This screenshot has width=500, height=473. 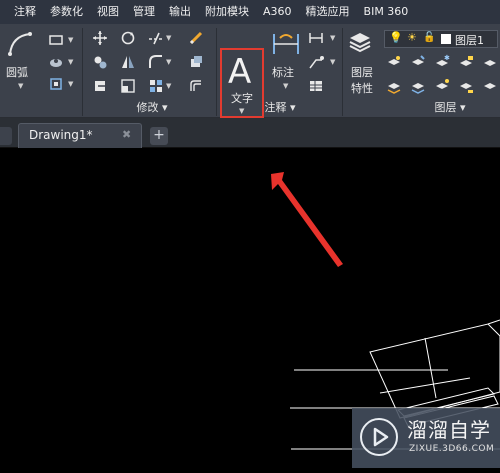 I want to click on watermark: 溜溜自学 ZIXUE.3D66.COM, so click(x=426, y=438).